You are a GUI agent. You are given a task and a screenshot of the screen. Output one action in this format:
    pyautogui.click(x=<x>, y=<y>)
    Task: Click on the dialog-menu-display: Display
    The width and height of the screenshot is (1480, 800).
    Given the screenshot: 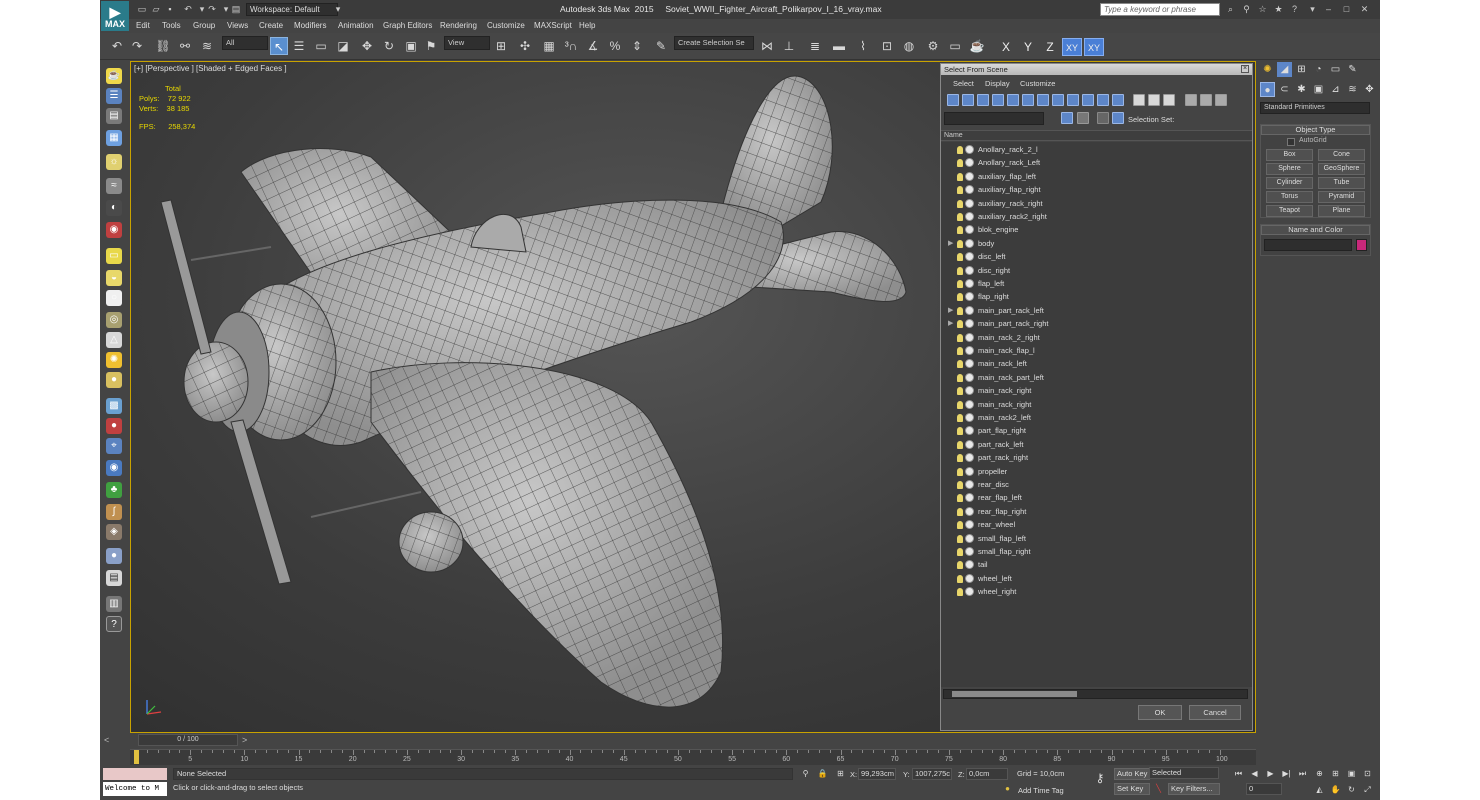 What is the action you would take?
    pyautogui.click(x=997, y=83)
    